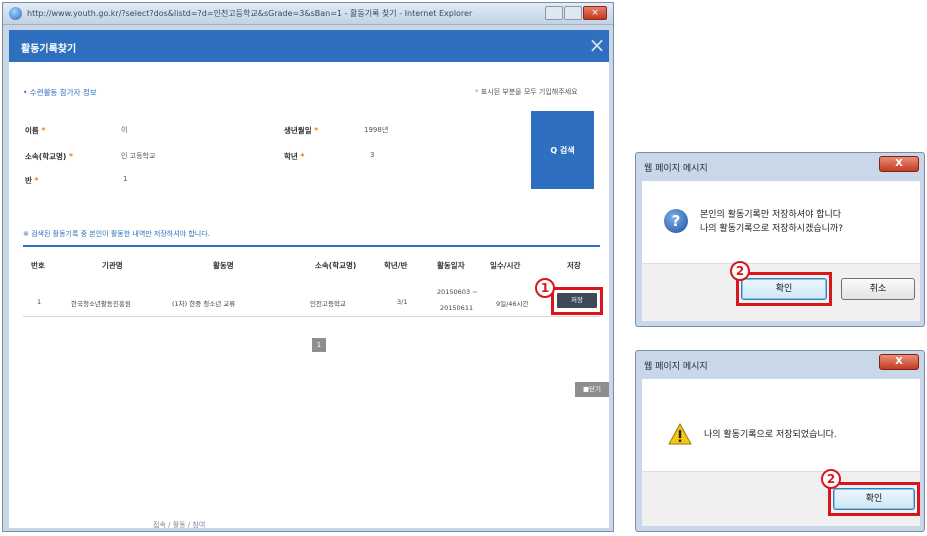 Image resolution: width=927 pixels, height=536 pixels. What do you see at coordinates (562, 150) in the screenshot?
I see `search-button: Q 검색` at bounding box center [562, 150].